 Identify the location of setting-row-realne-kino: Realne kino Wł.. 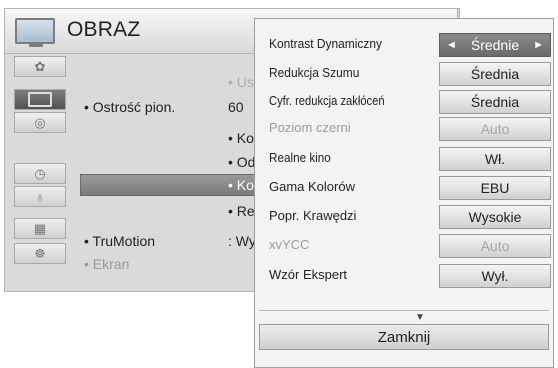
(407, 159).